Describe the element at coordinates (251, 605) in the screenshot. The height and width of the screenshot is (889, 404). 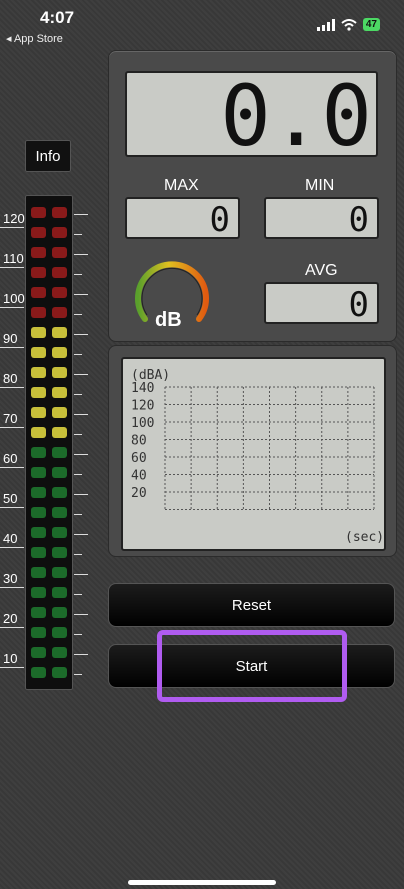
I see `reset-button: Reset` at that location.